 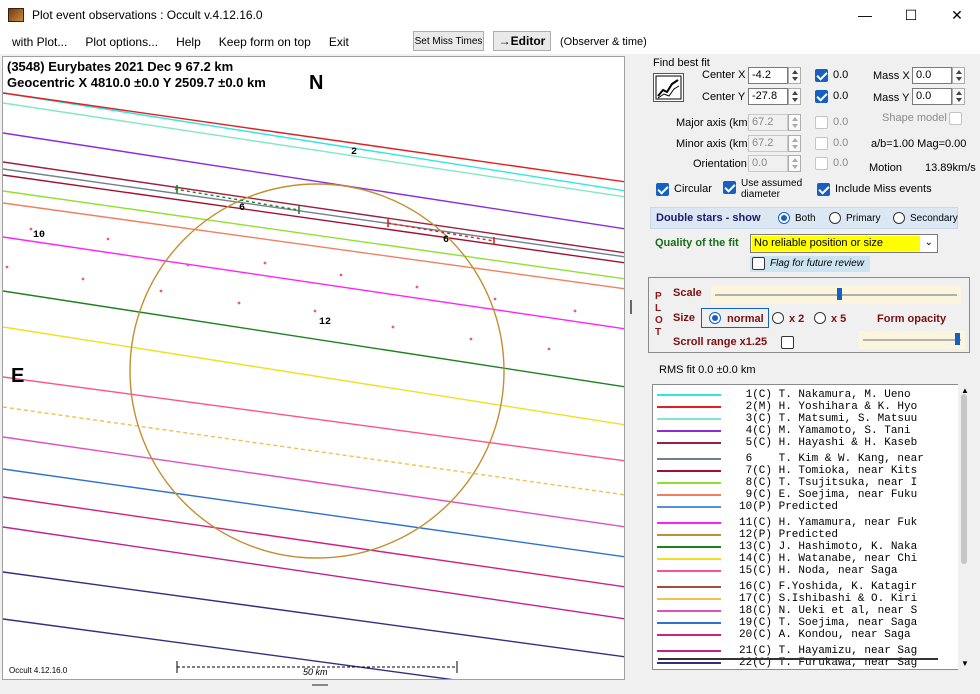 What do you see at coordinates (325, 322) in the screenshot?
I see `chord-number-label: 12` at bounding box center [325, 322].